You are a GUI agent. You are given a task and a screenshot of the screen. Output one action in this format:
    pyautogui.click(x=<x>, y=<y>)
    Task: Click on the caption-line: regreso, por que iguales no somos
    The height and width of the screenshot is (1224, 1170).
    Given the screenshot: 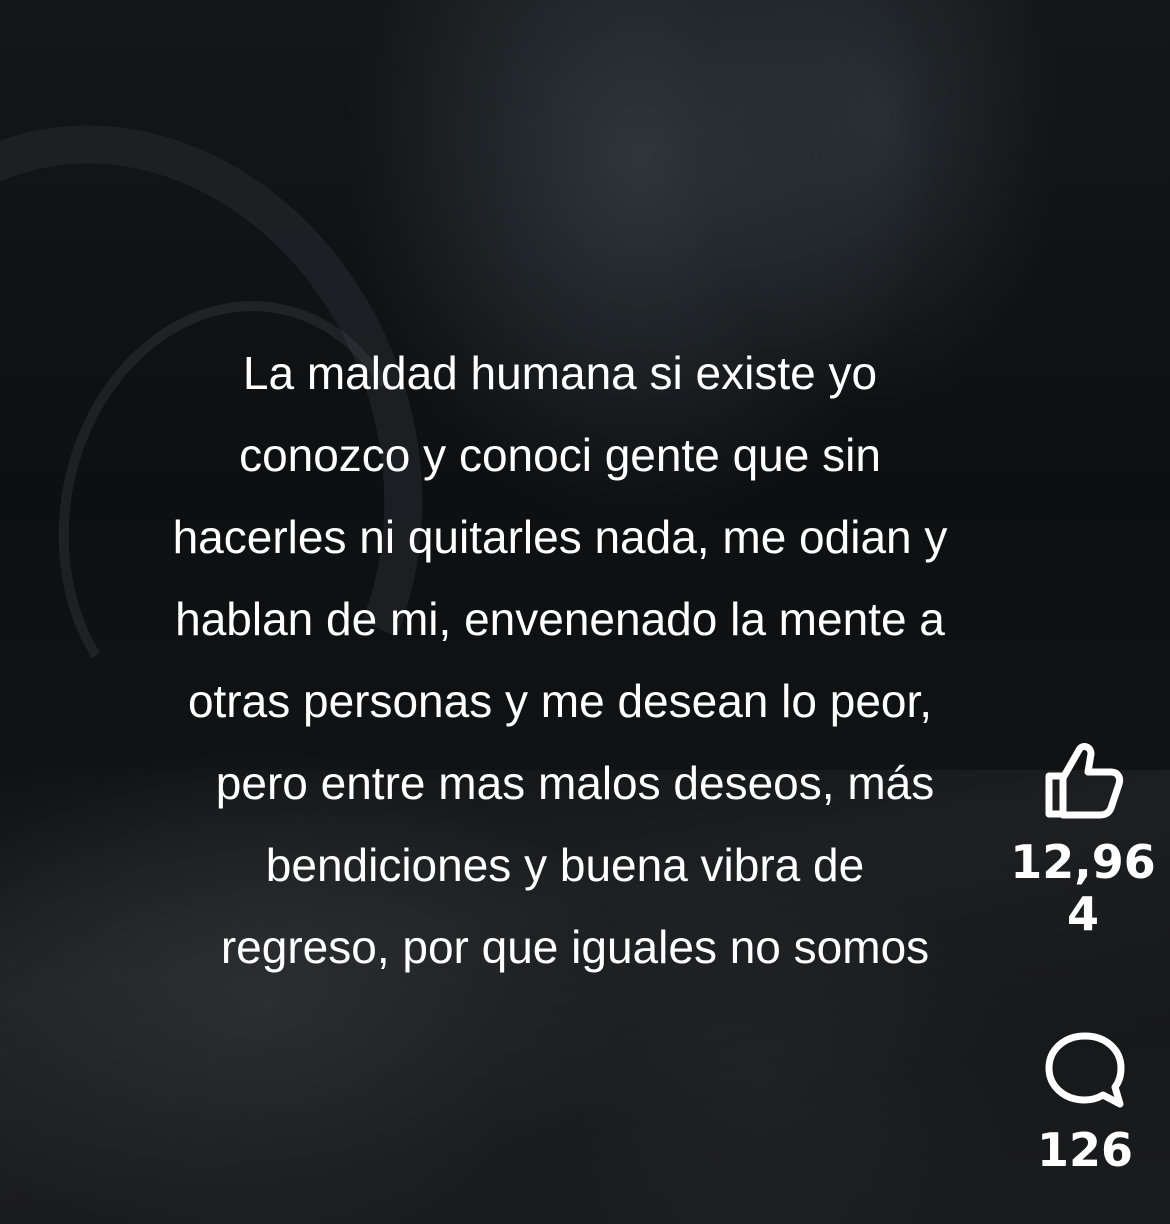 What is the action you would take?
    pyautogui.click(x=575, y=947)
    